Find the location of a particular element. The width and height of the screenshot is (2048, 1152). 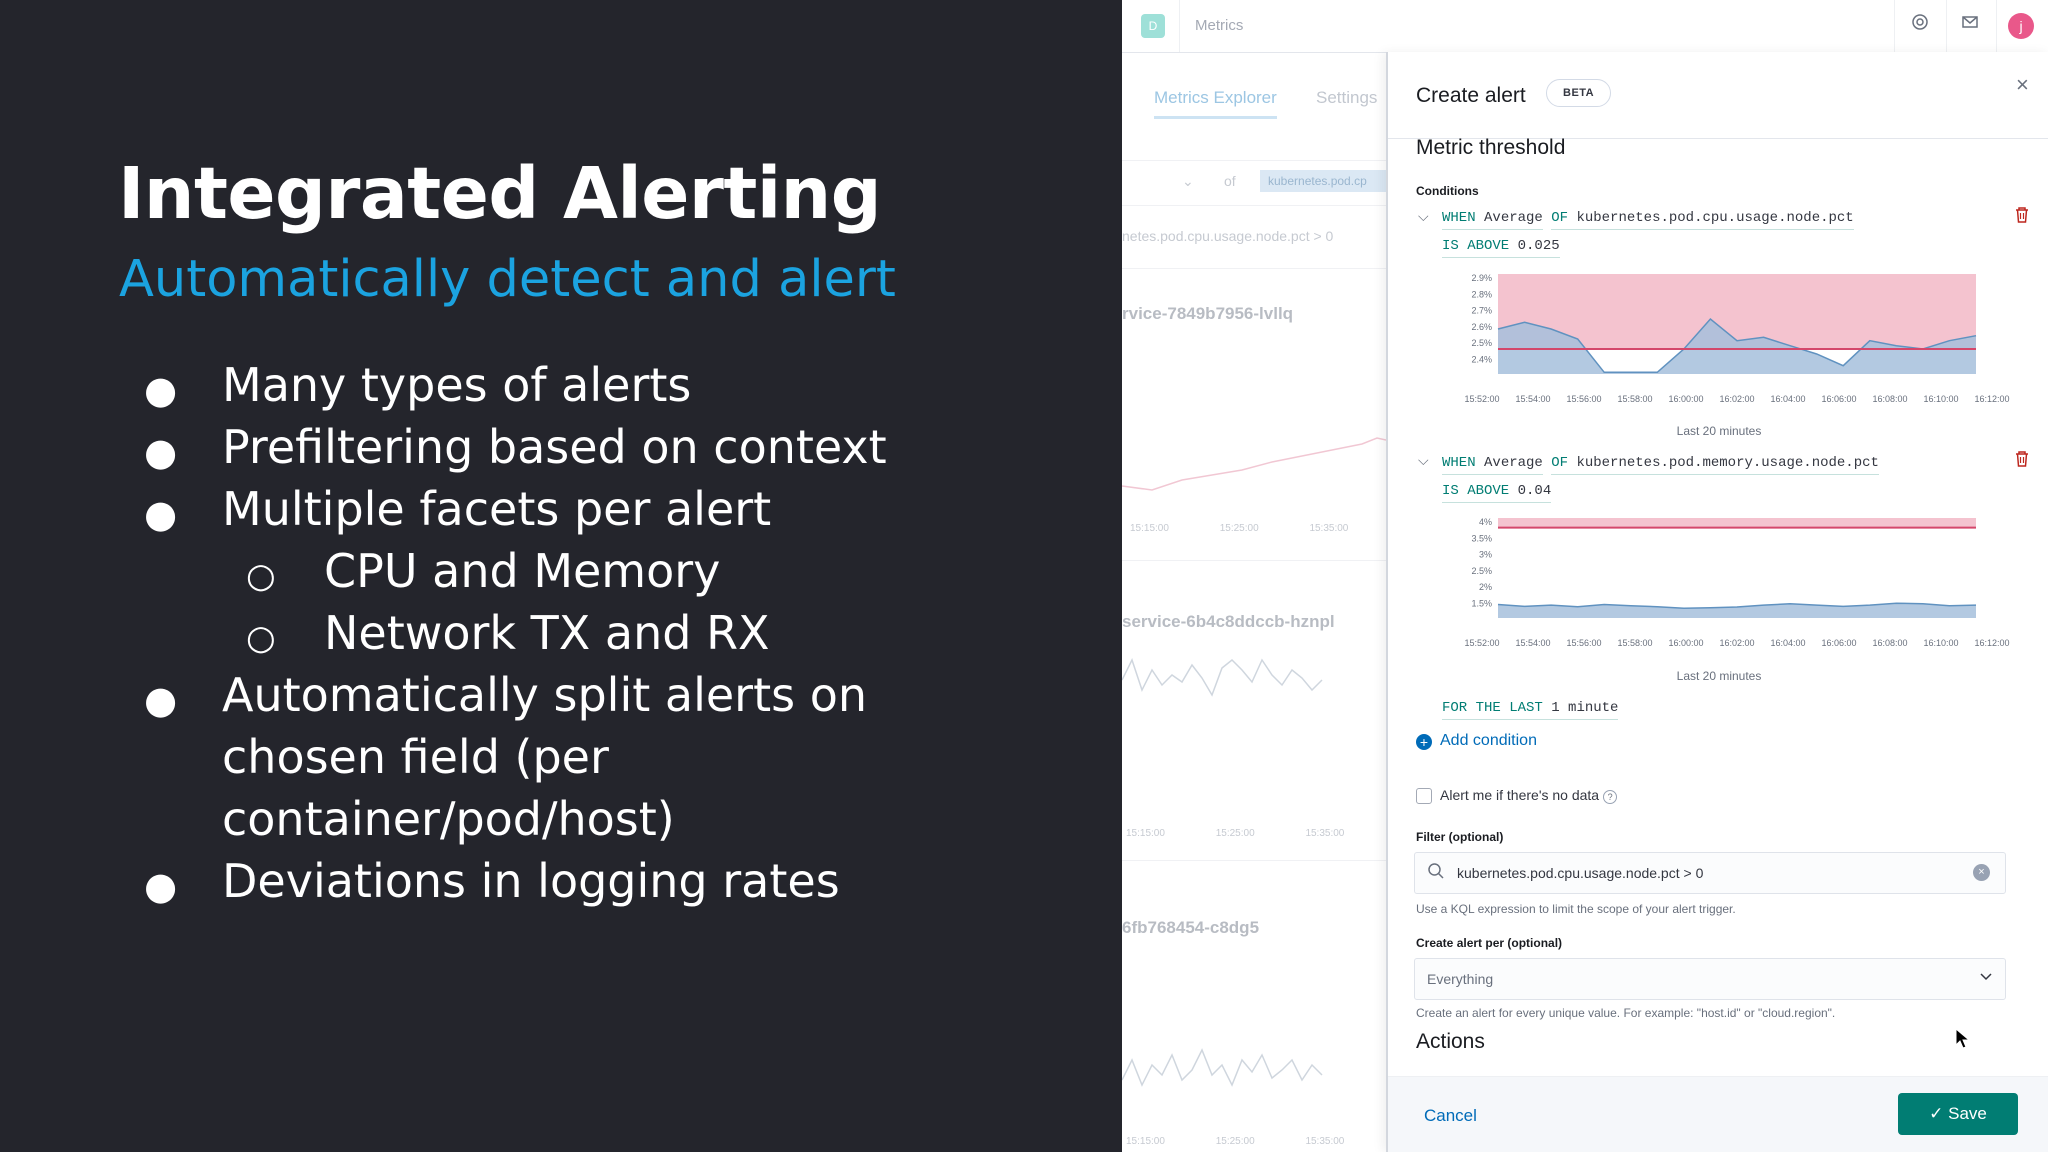

filter-input: kubernetes.pod.cpu.usage.node.pct > 0 × is located at coordinates (1710, 873).